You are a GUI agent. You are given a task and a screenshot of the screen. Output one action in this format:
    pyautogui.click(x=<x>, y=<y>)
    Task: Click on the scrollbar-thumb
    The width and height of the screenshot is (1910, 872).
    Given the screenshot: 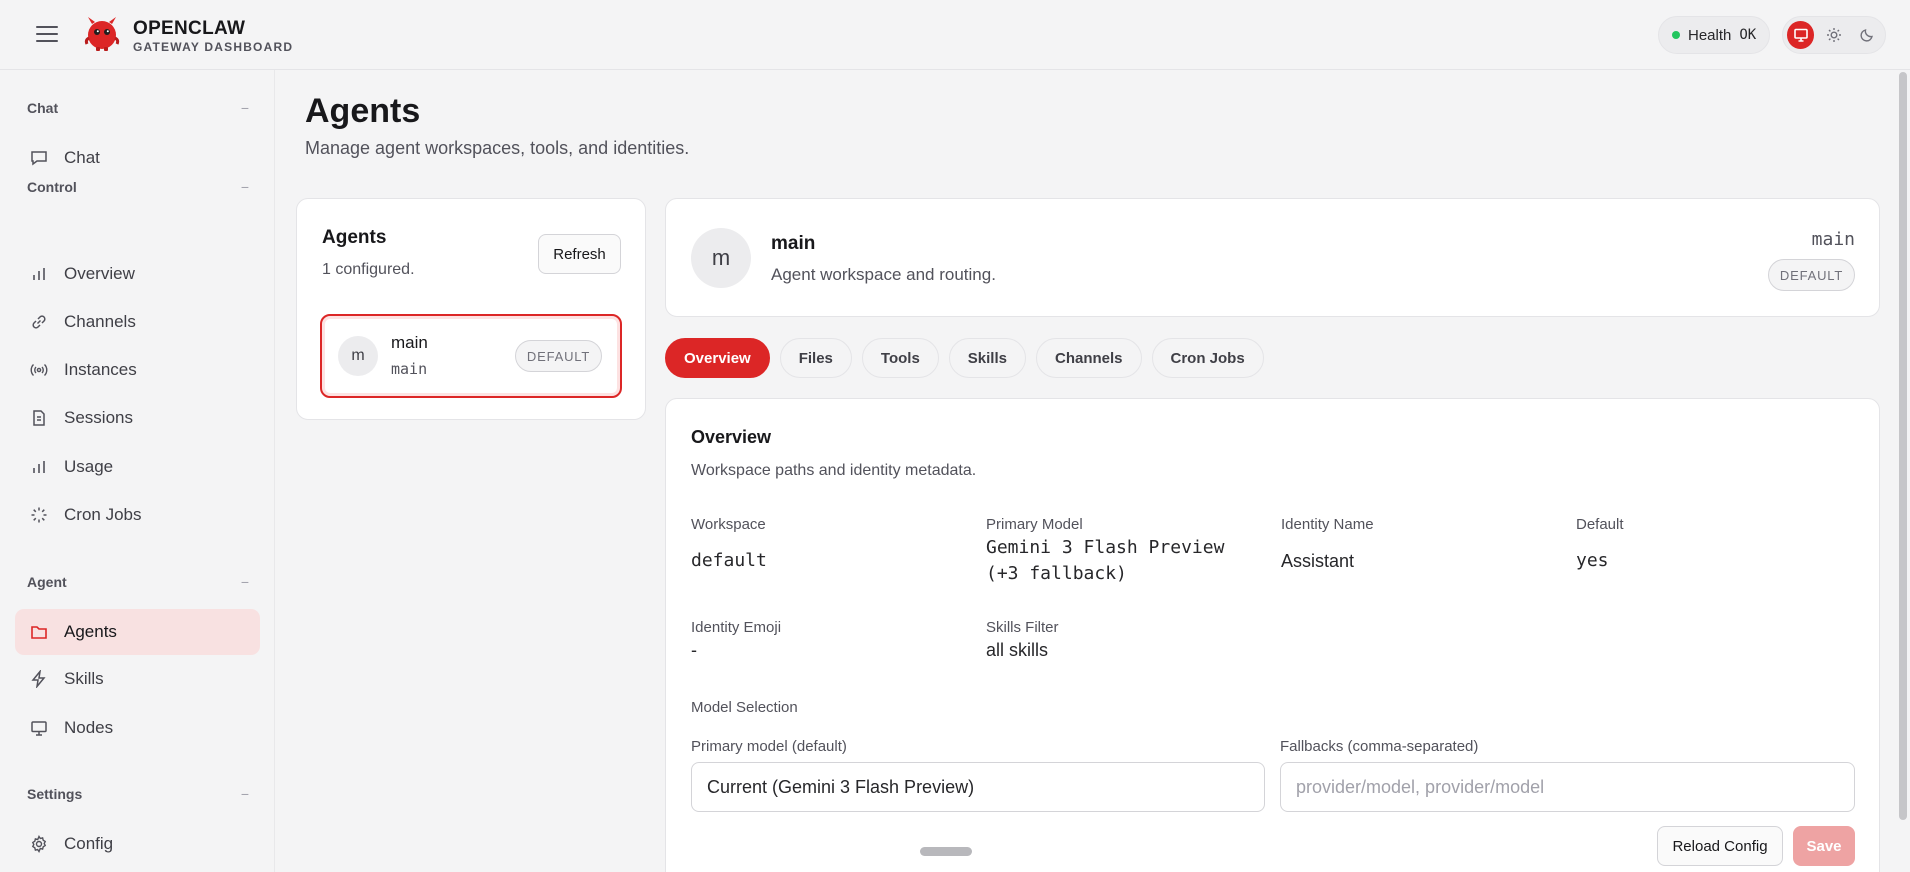 What is the action you would take?
    pyautogui.click(x=1903, y=446)
    